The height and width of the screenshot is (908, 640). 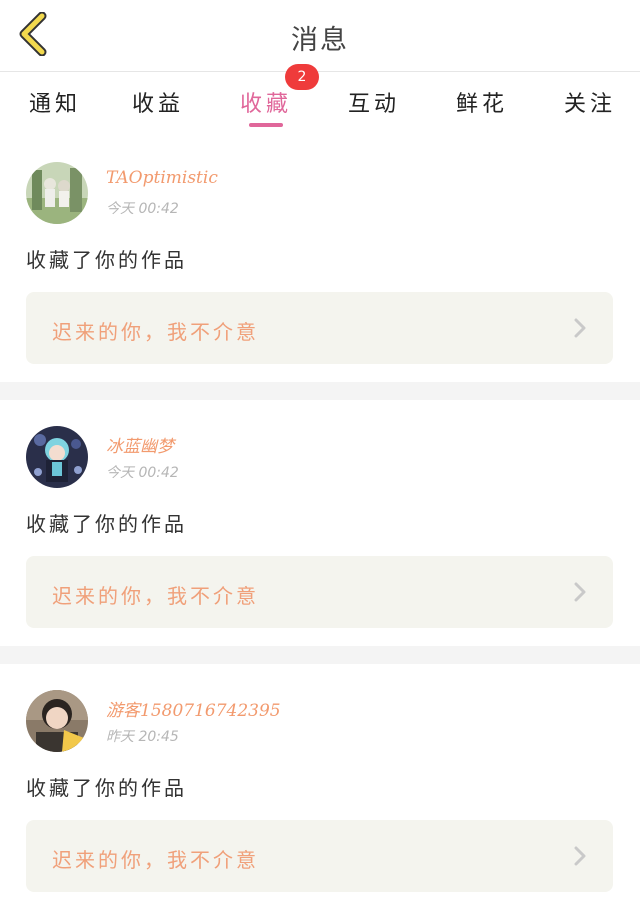 I want to click on active-tab-indicator, so click(x=266, y=125).